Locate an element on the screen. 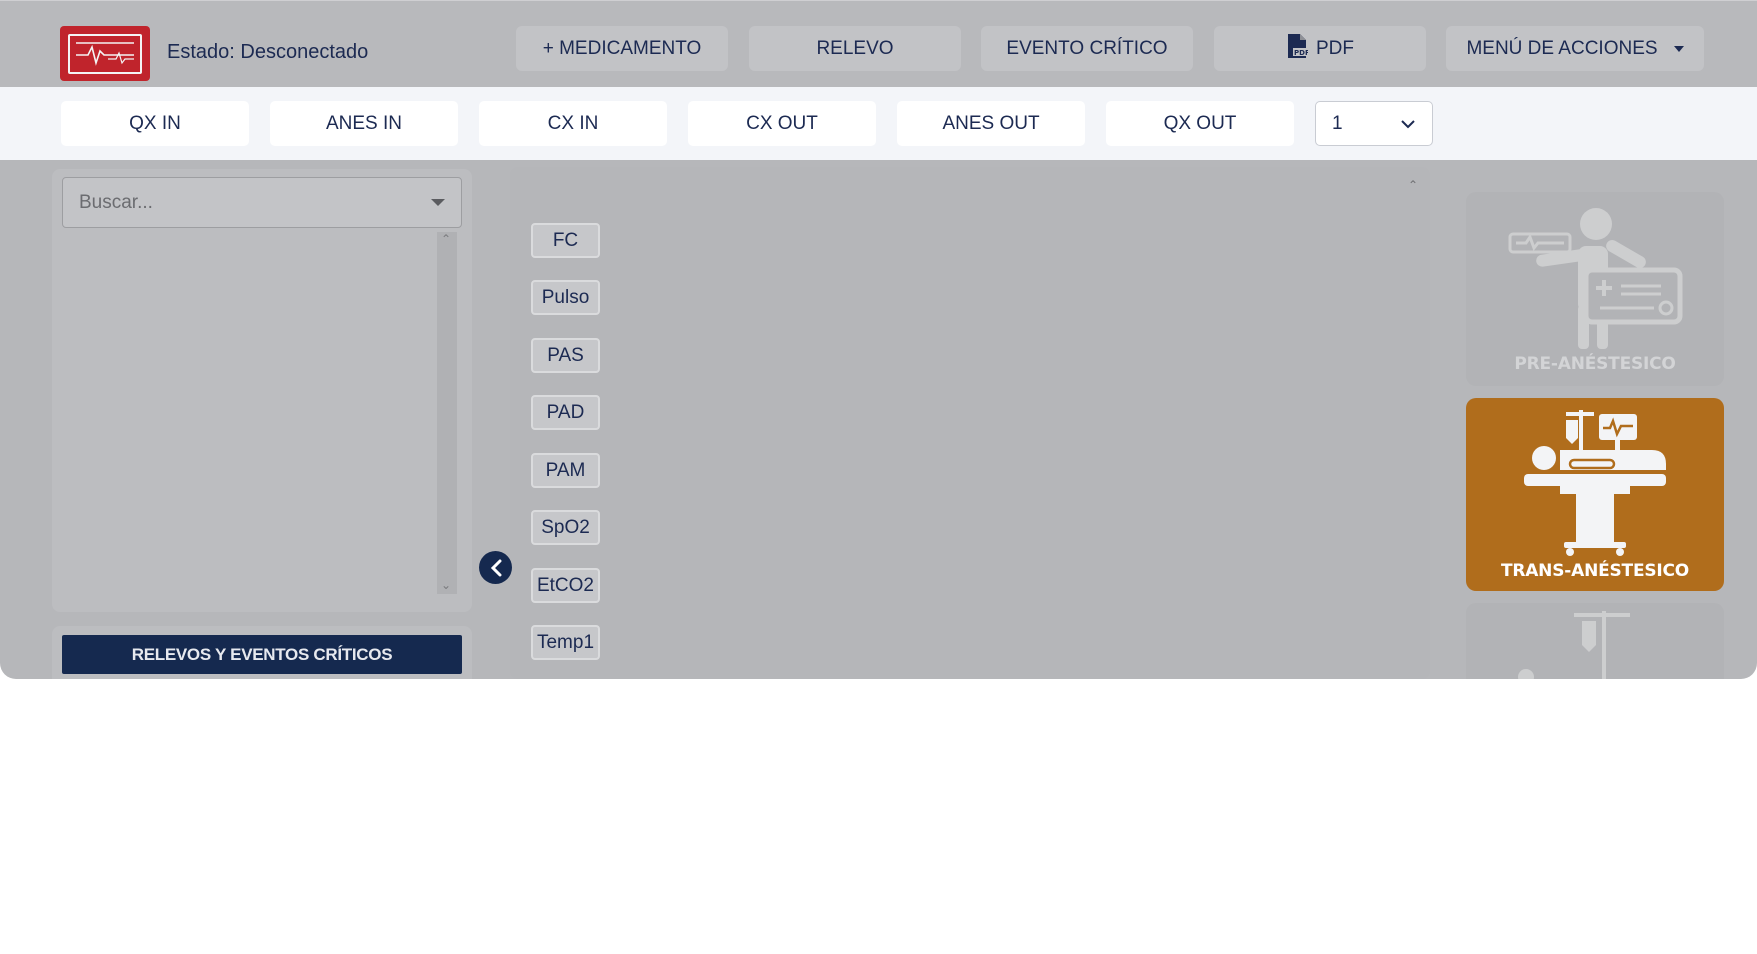  relevo-button: RELEVO is located at coordinates (855, 48).